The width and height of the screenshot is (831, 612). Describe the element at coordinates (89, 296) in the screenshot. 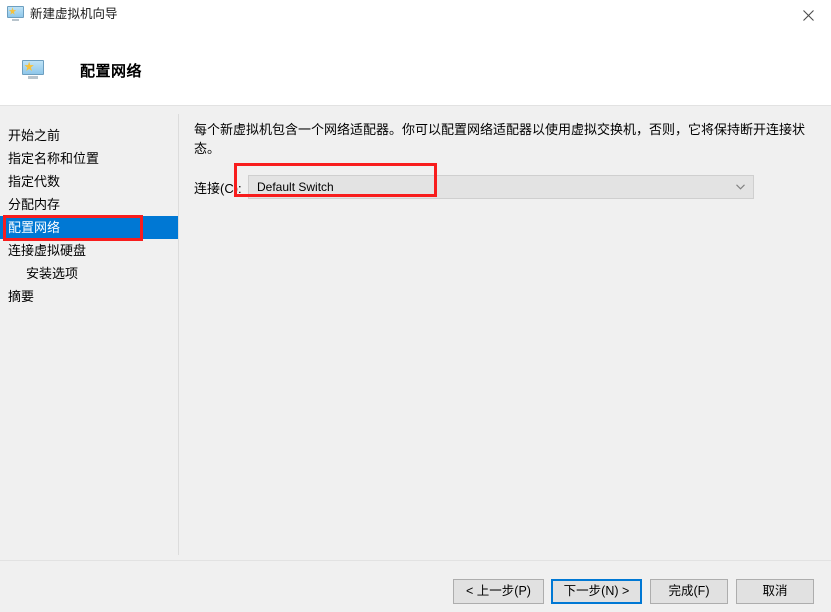

I see `sidebar-item-summary: 摘要` at that location.